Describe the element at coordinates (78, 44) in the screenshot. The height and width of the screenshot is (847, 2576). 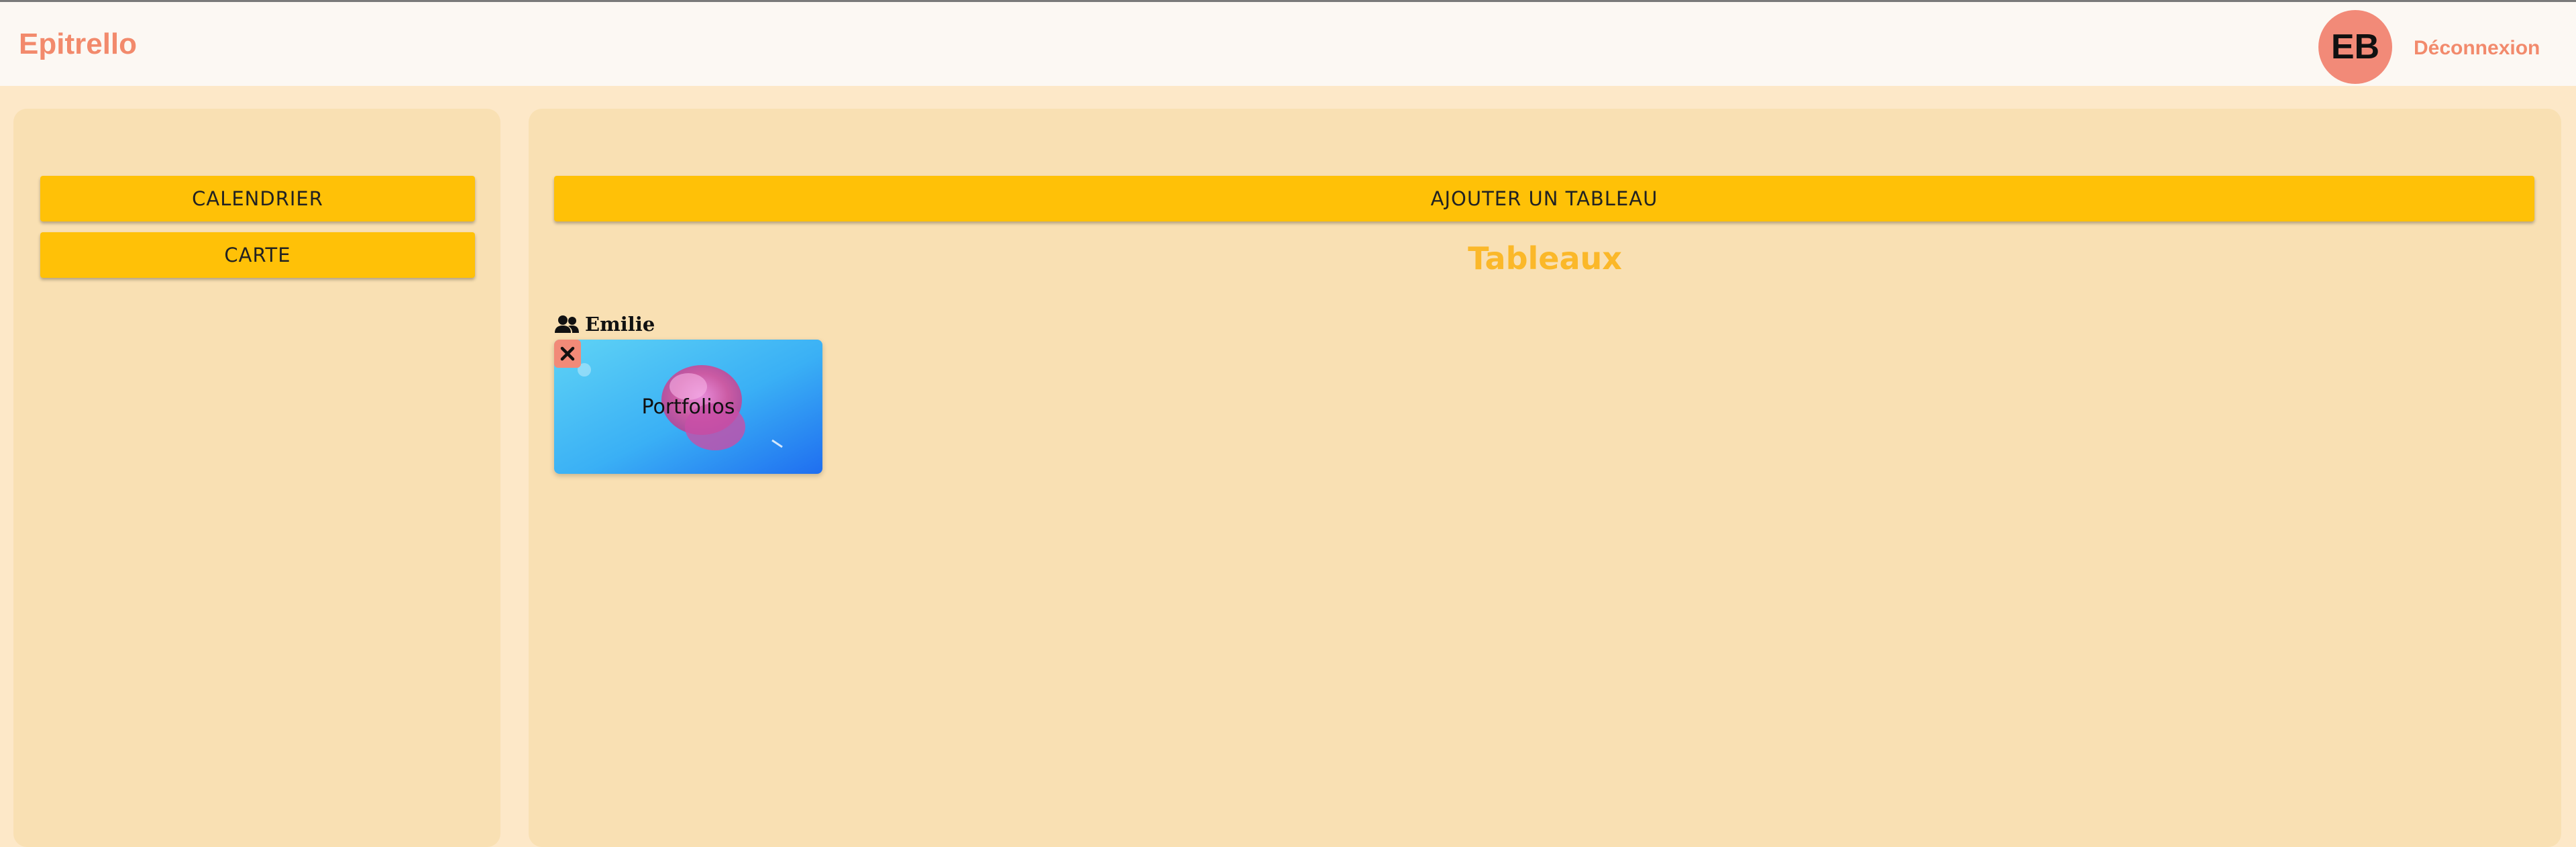
I see `app-logo: Epitrello` at that location.